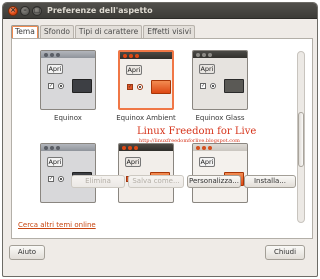  What do you see at coordinates (285, 252) in the screenshot?
I see `close-button: Chiudi` at bounding box center [285, 252].